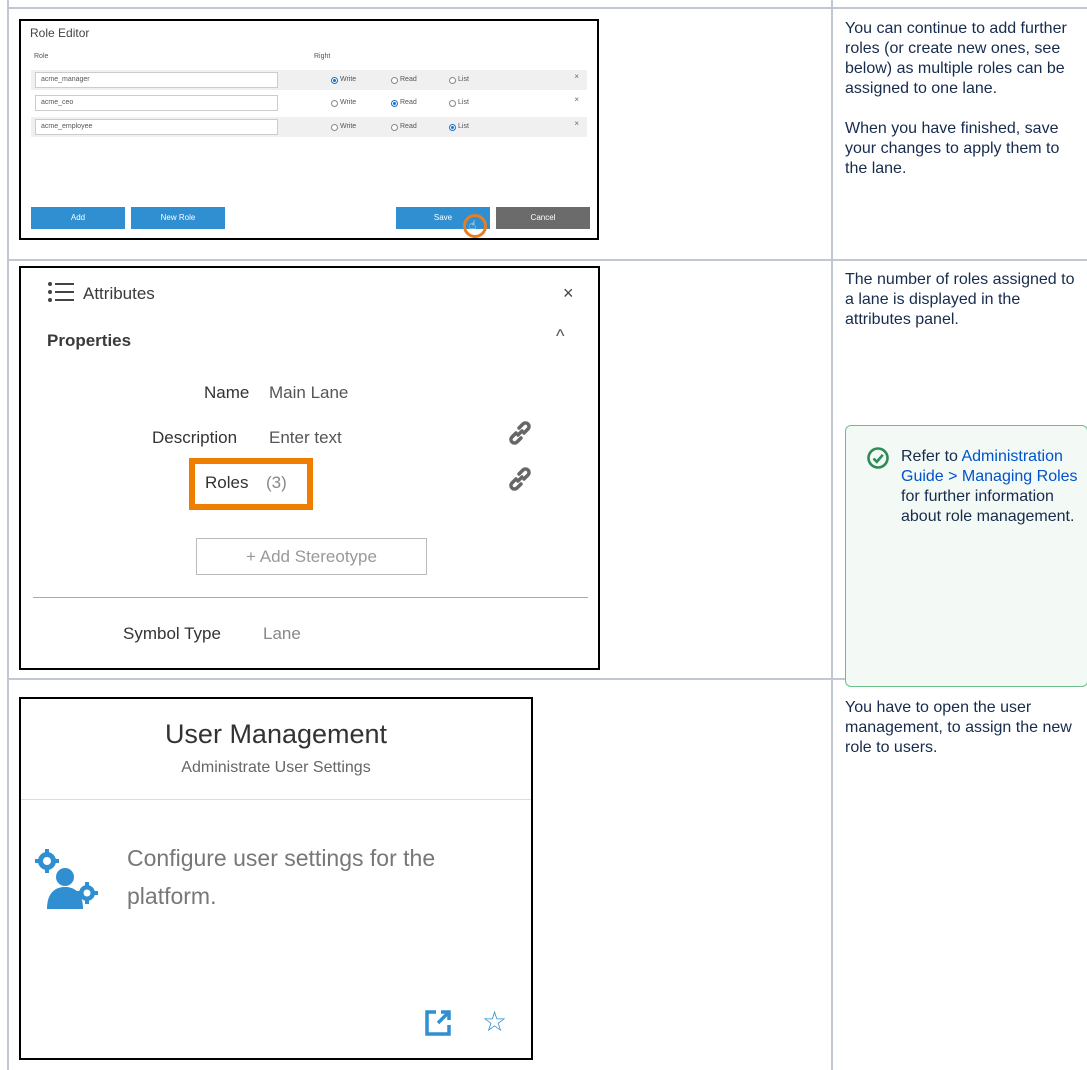  Describe the element at coordinates (568, 293) in the screenshot. I see `close-icon: ×` at that location.